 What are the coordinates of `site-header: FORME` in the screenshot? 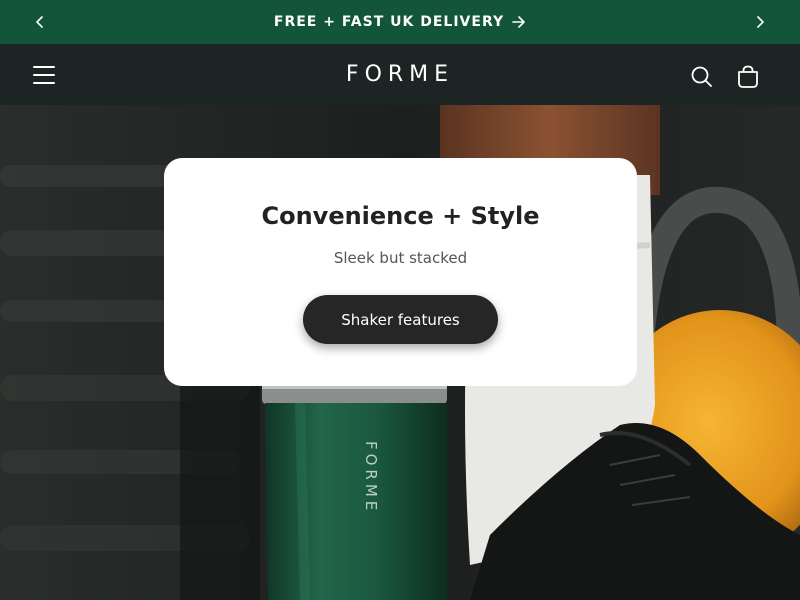 It's located at (400, 74).